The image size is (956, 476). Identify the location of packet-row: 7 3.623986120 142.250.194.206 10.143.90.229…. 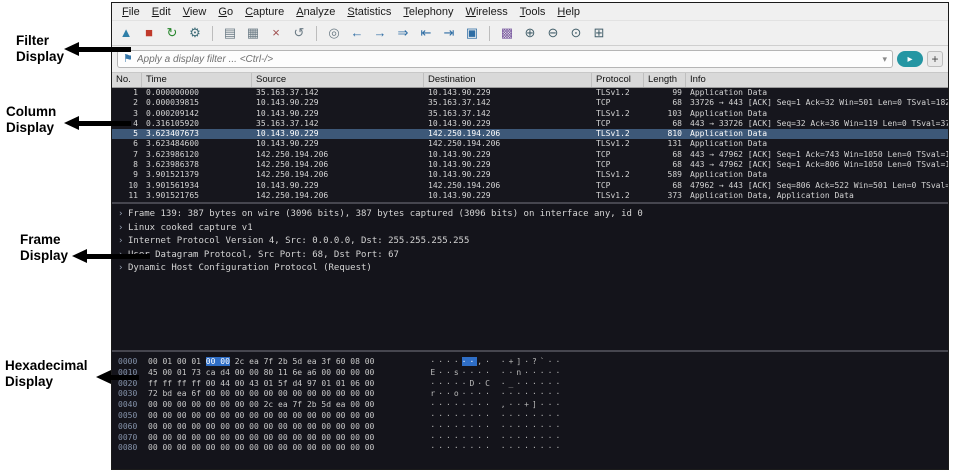
(530, 155).